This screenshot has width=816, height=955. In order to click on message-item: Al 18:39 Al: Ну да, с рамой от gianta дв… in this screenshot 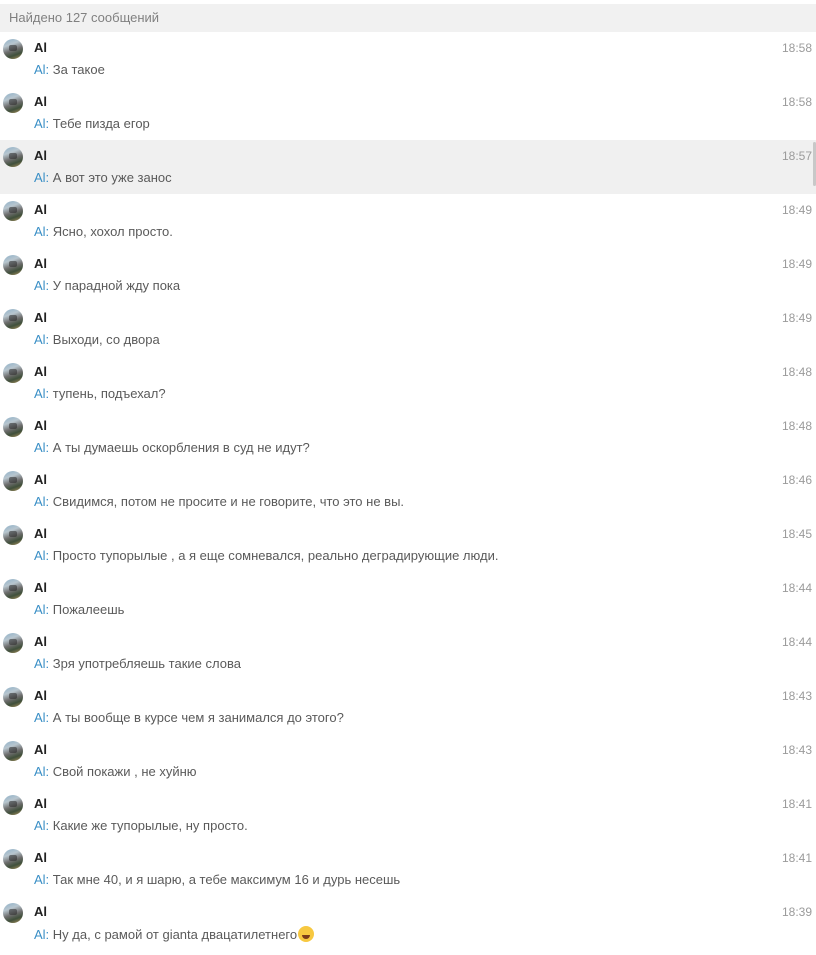, I will do `click(408, 923)`.